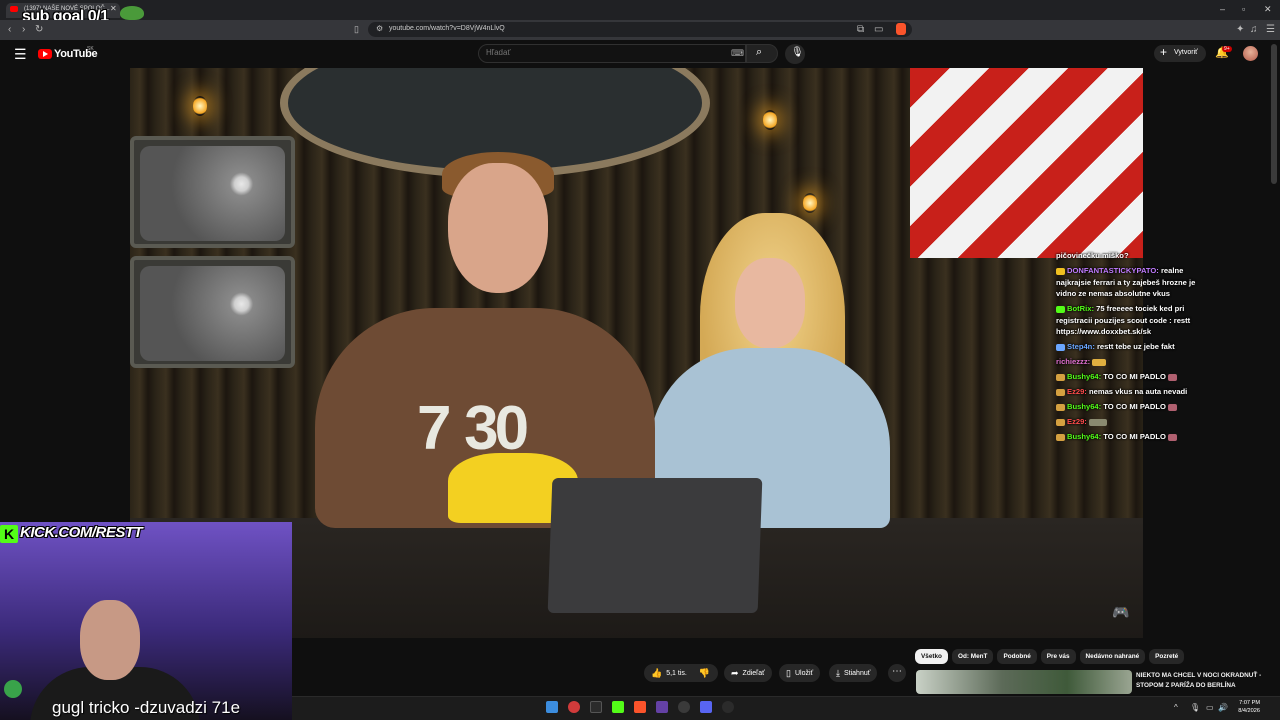  I want to click on share-icon: ➦, so click(735, 672).